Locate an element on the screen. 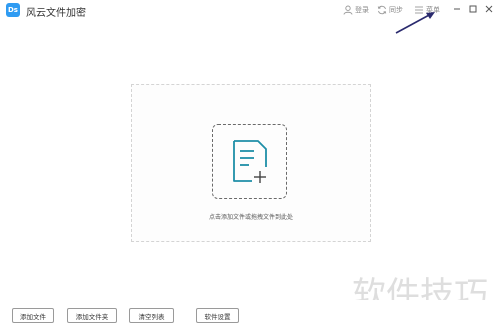 This screenshot has height=330, width=500. minimize-button is located at coordinates (457, 9).